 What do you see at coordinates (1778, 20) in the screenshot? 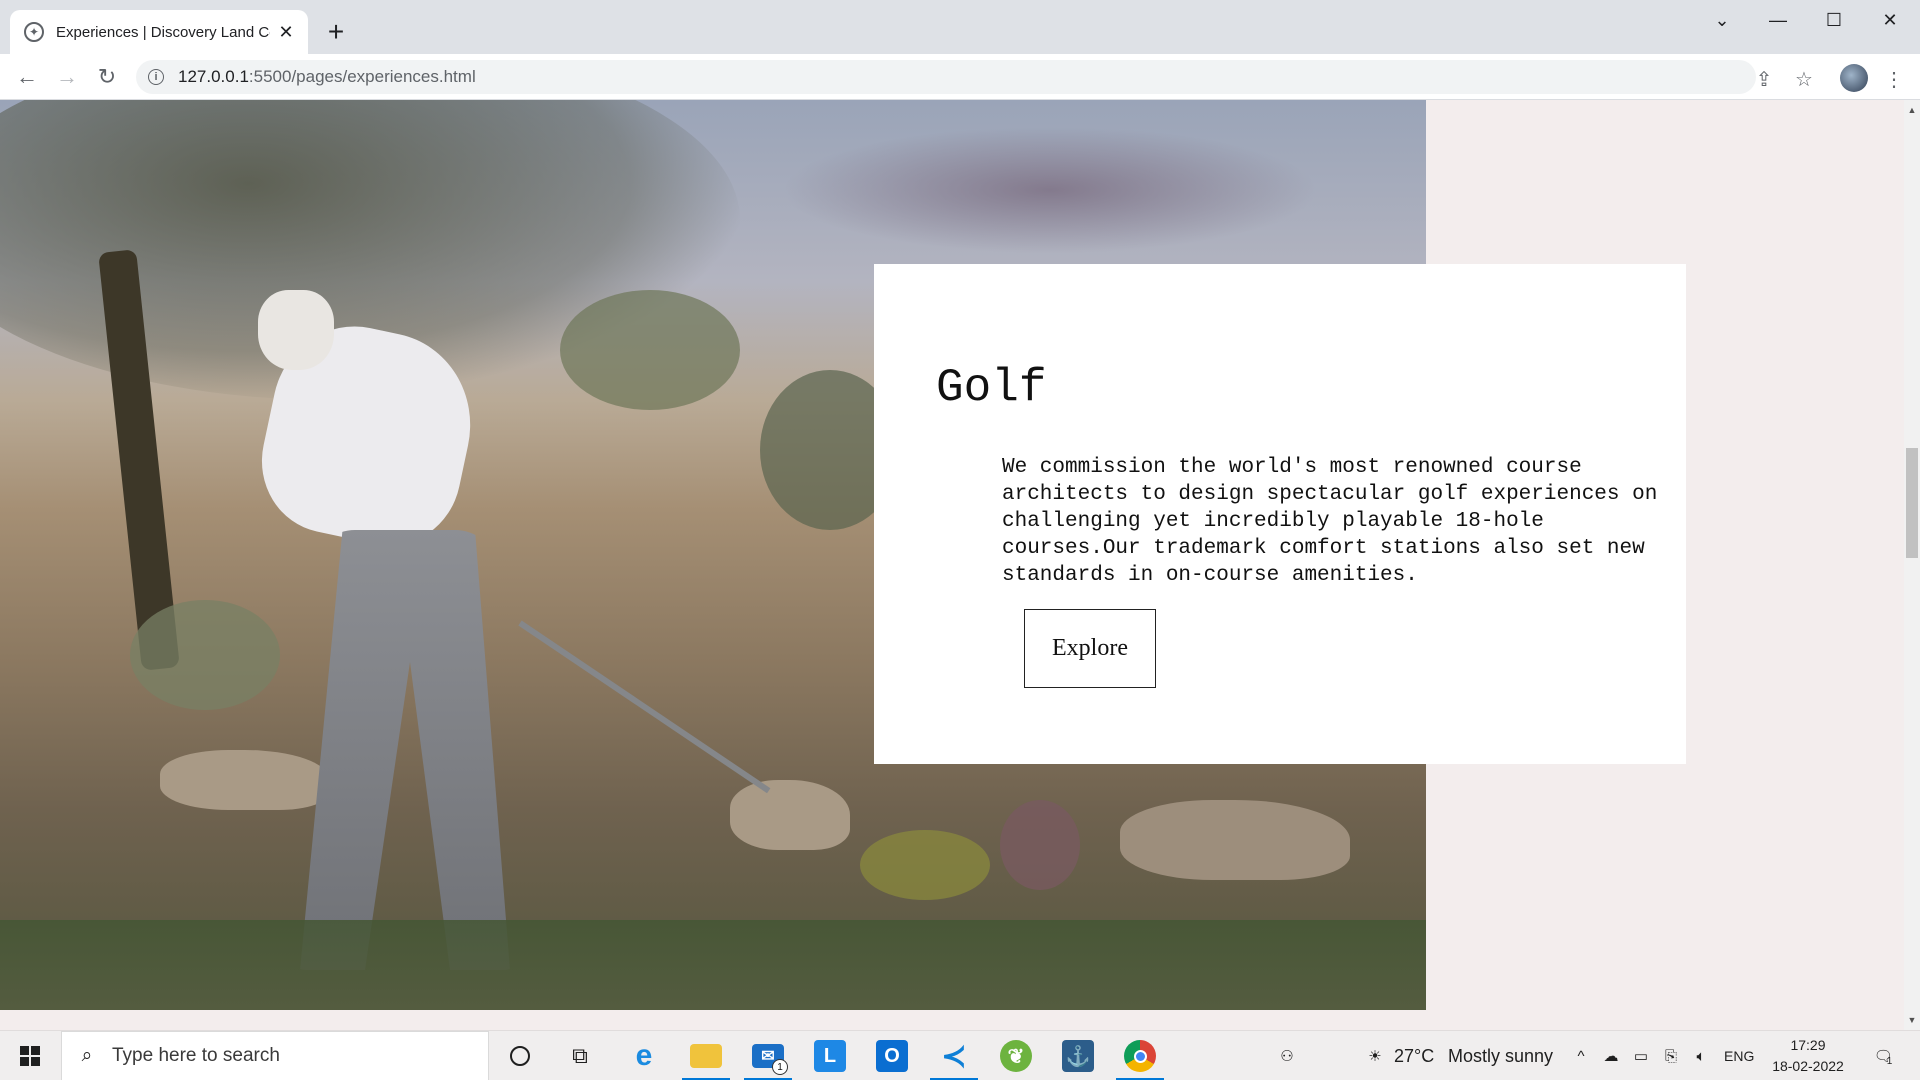
I see `minimize-icon: —` at bounding box center [1778, 20].